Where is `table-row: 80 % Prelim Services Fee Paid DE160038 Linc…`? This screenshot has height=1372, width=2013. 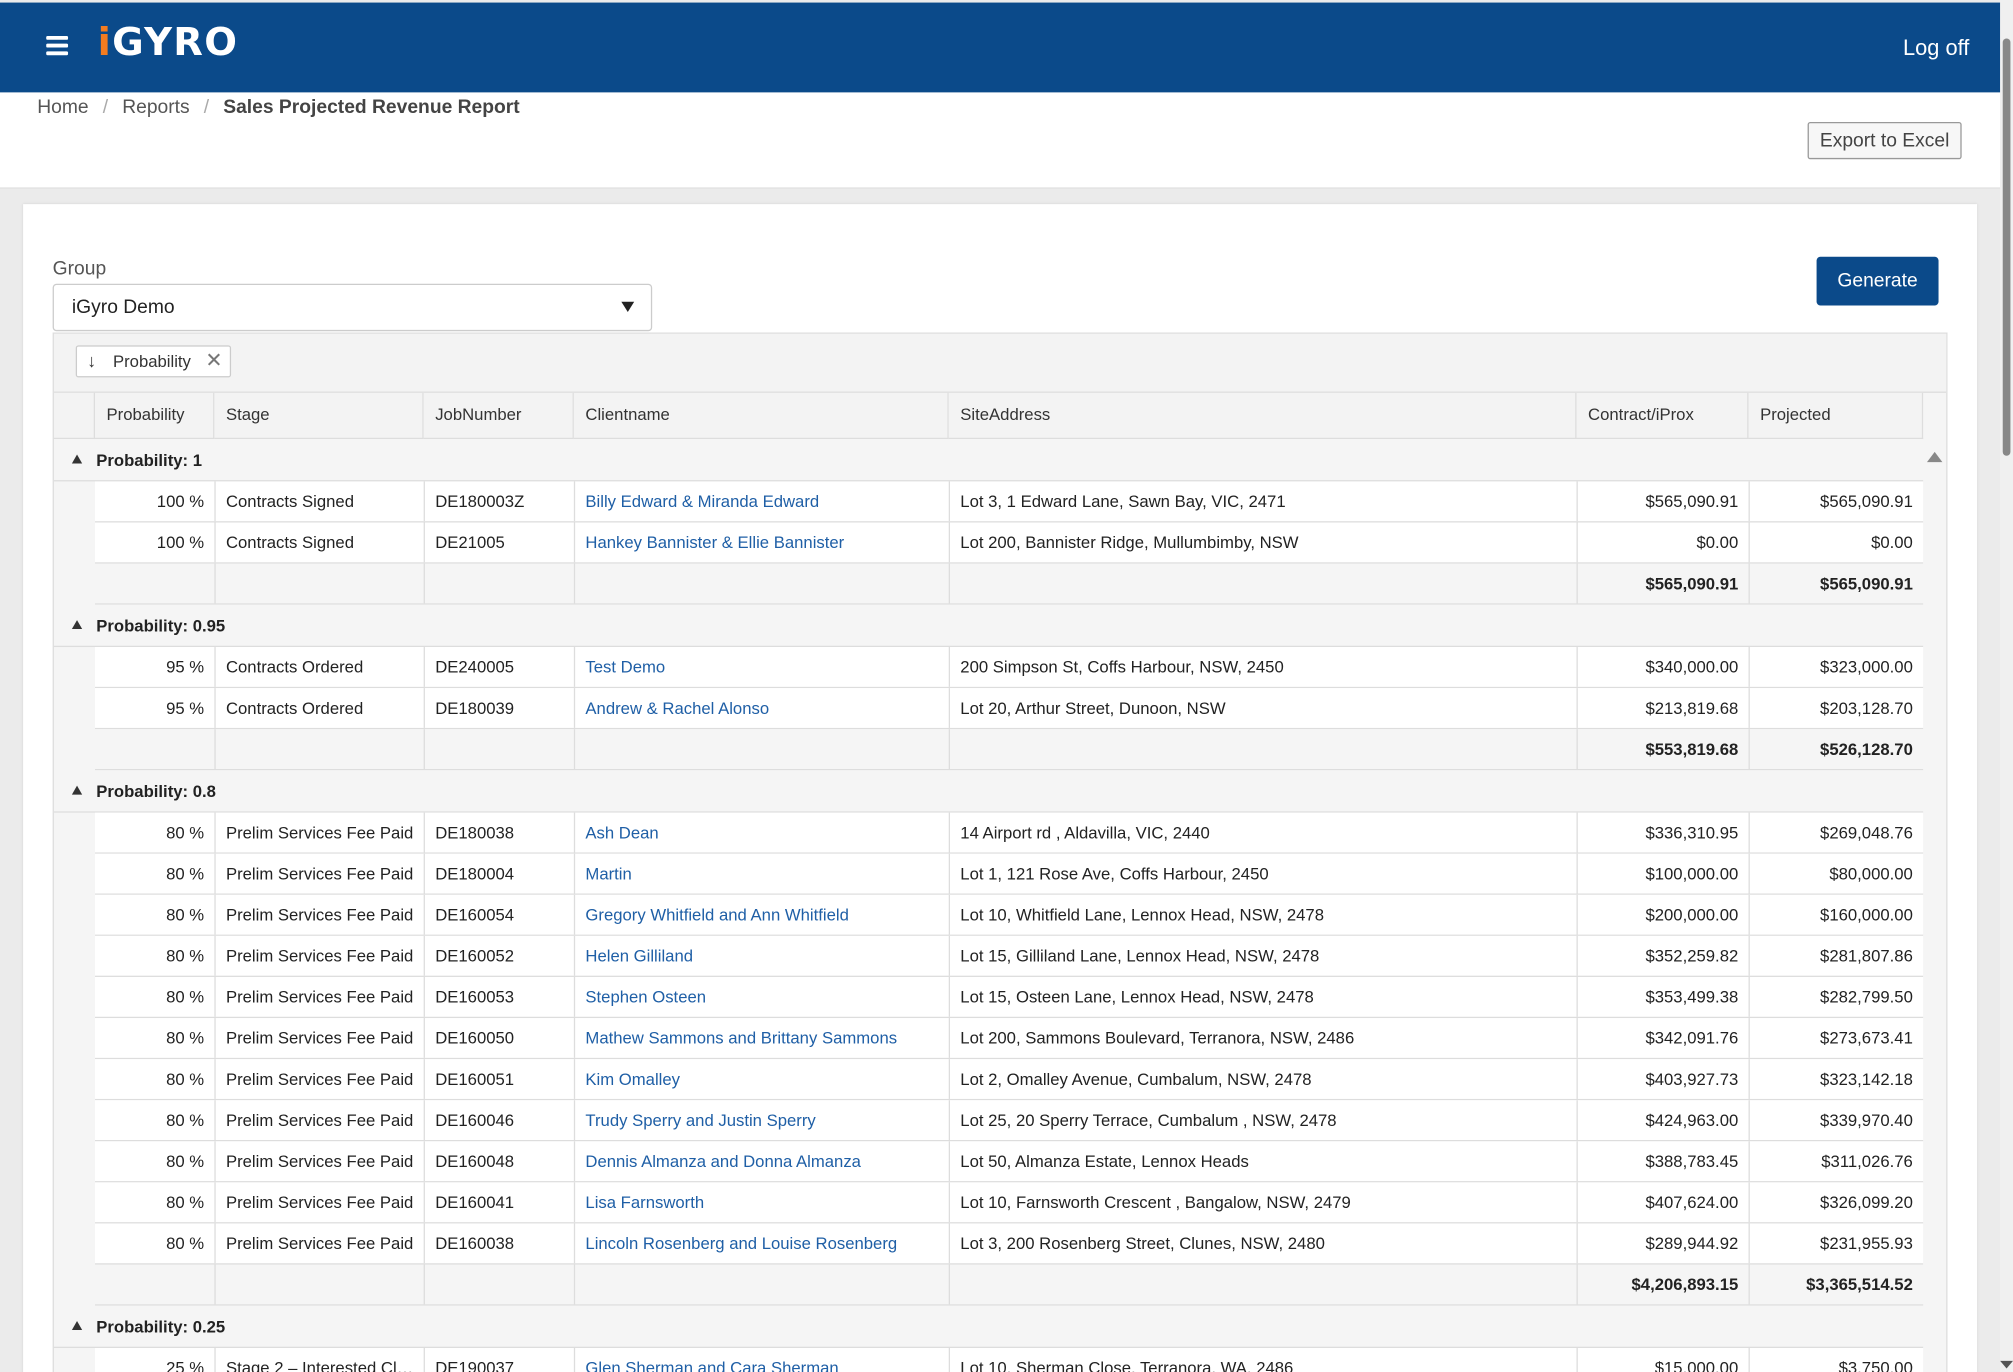 table-row: 80 % Prelim Services Fee Paid DE160038 Linc… is located at coordinates (1009, 1244).